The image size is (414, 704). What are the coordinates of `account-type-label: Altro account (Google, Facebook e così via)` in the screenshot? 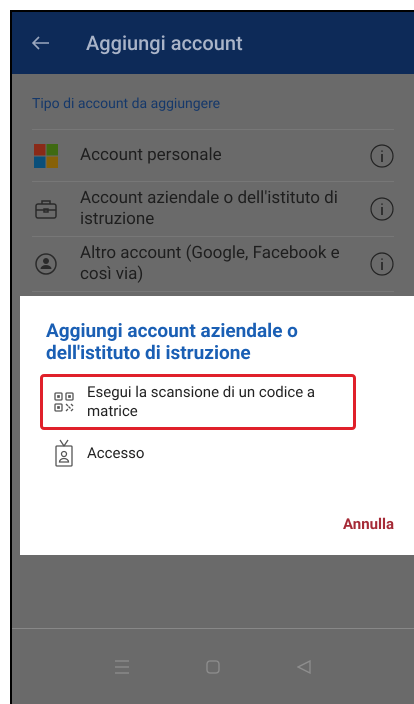 It's located at (210, 264).